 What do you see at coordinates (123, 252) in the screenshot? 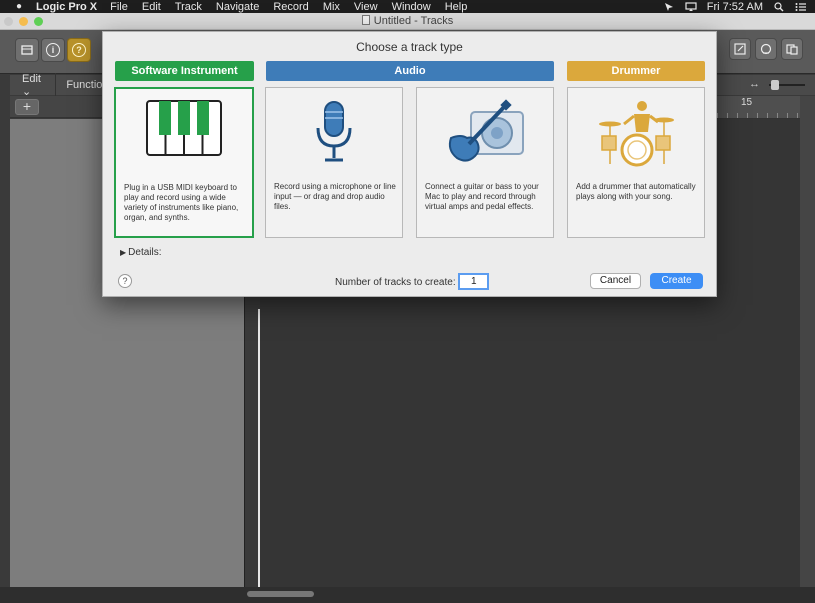
I see `disclosure-triangle-icon: ▶` at bounding box center [123, 252].